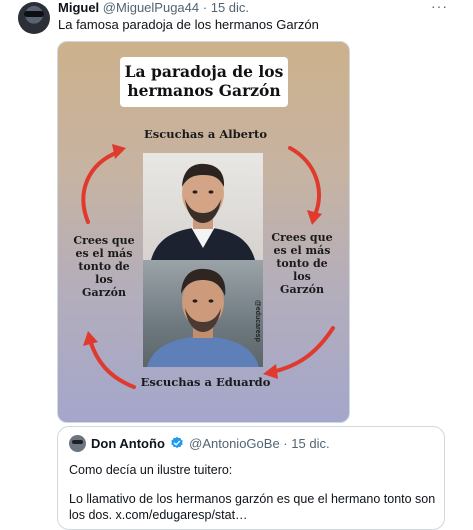  I want to click on quoted-author-handle: @AntonioGoBe, so click(234, 443).